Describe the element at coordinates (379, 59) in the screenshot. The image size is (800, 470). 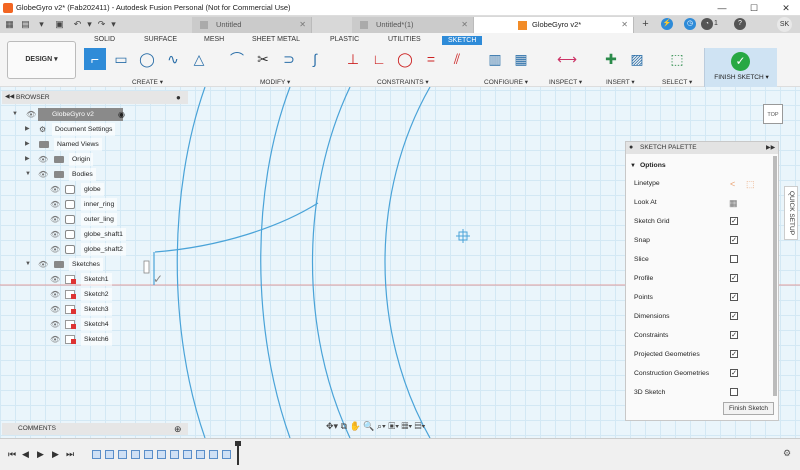
I see `perpendicular-icon: ∟` at that location.